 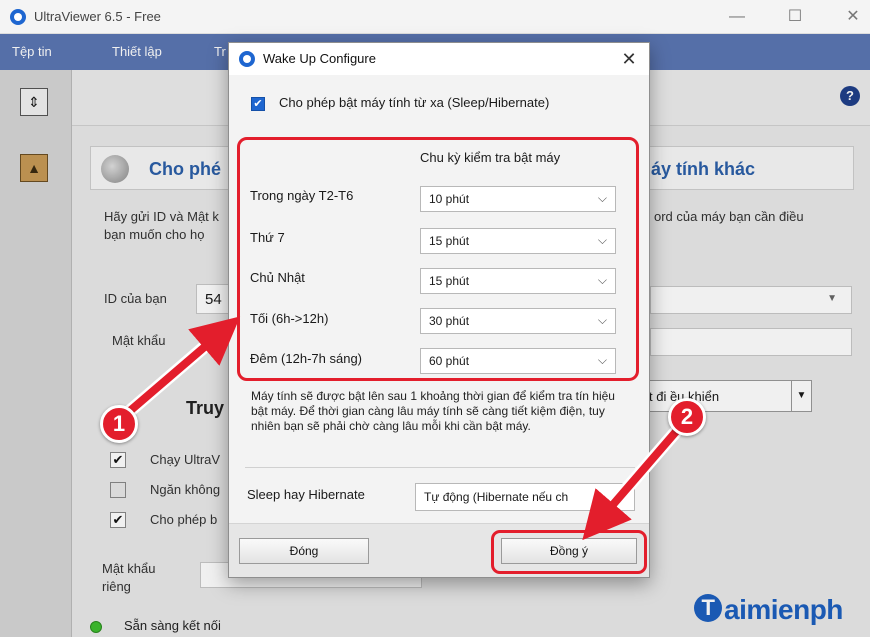 What do you see at coordinates (490, 157) in the screenshot?
I see `schedule-header: Chu kỳ kiểm tra bật máy` at bounding box center [490, 157].